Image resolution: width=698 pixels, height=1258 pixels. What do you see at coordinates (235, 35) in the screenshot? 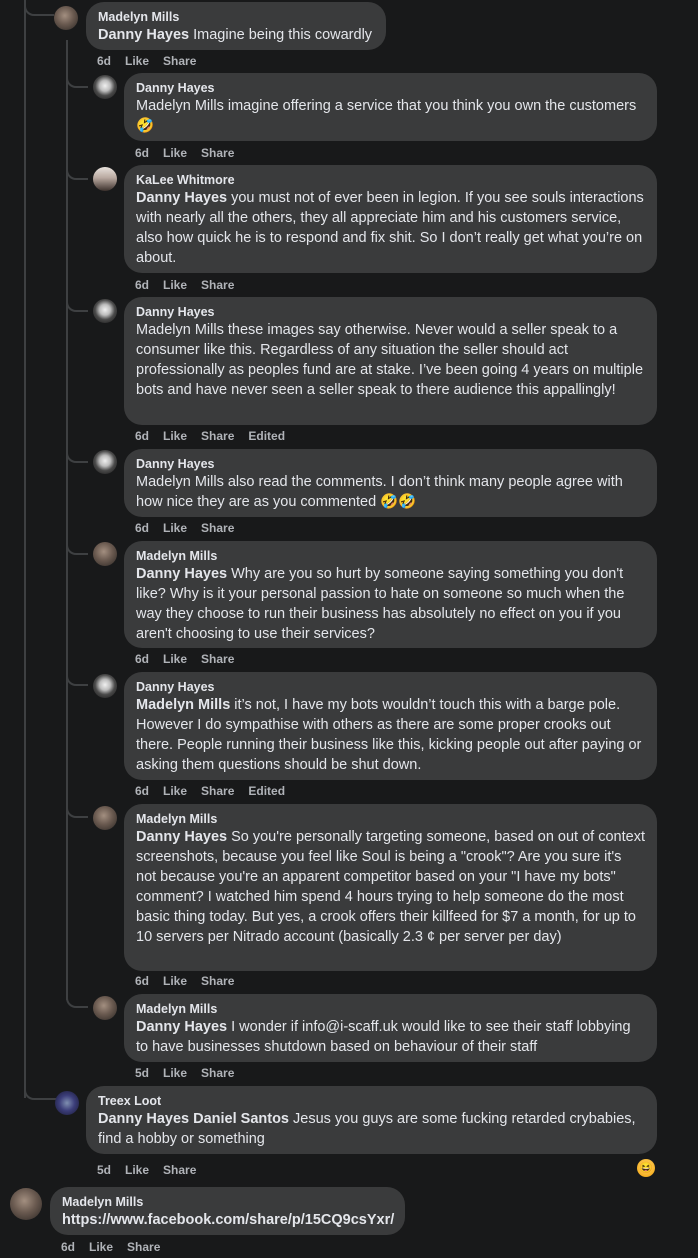
I see `comment-text: Danny Hayes Imagine being this cowardly` at bounding box center [235, 35].